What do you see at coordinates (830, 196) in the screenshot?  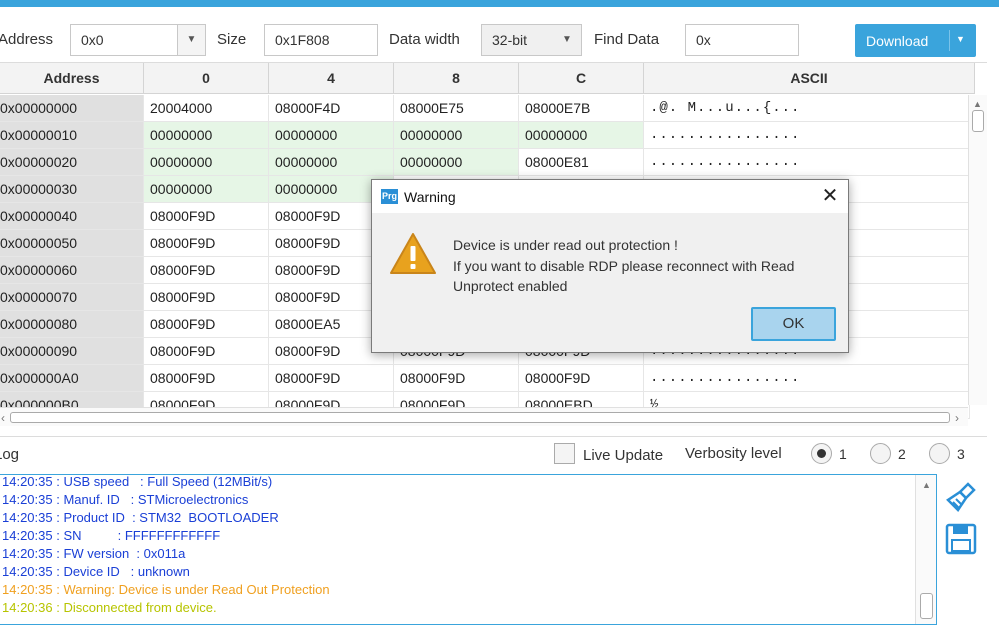 I see `close-icon: ✕` at bounding box center [830, 196].